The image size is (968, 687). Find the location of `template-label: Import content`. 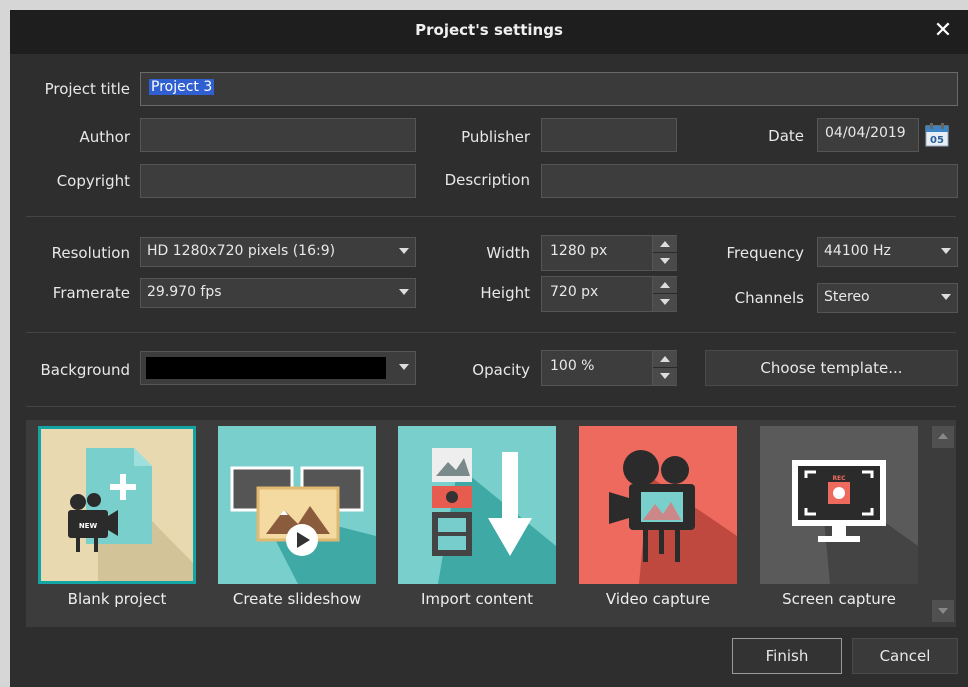

template-label: Import content is located at coordinates (477, 599).